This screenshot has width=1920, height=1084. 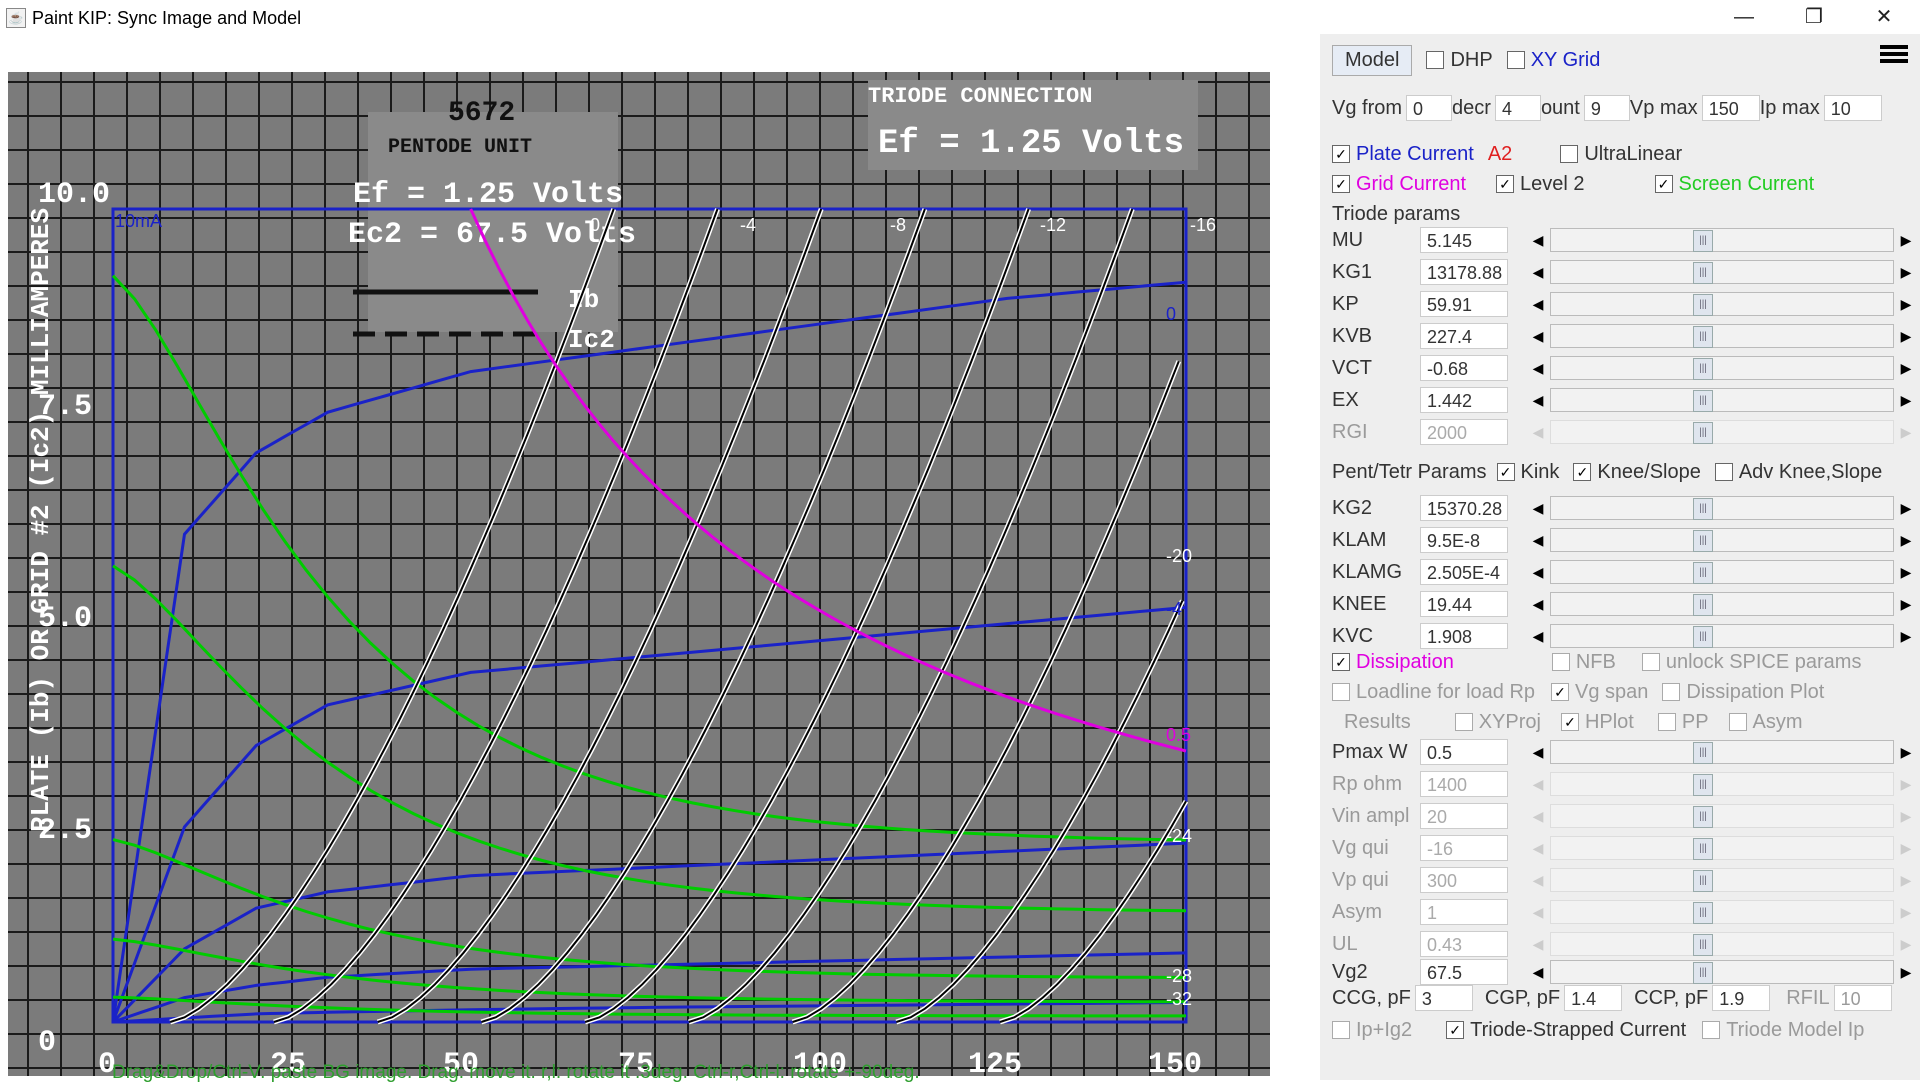 I want to click on model-button: Model, so click(x=1372, y=60).